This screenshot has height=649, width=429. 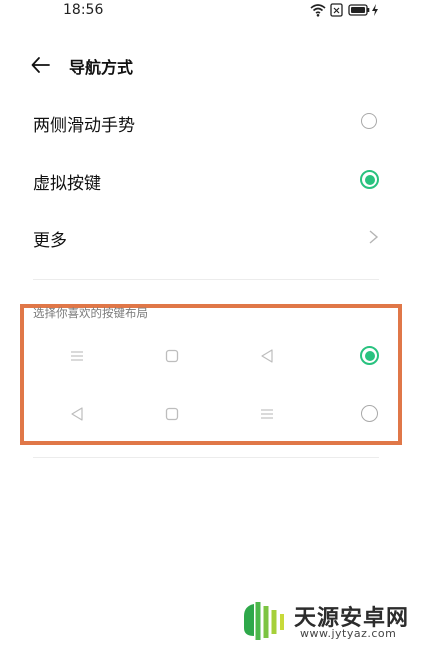 I want to click on chevron-right-icon, so click(x=374, y=237).